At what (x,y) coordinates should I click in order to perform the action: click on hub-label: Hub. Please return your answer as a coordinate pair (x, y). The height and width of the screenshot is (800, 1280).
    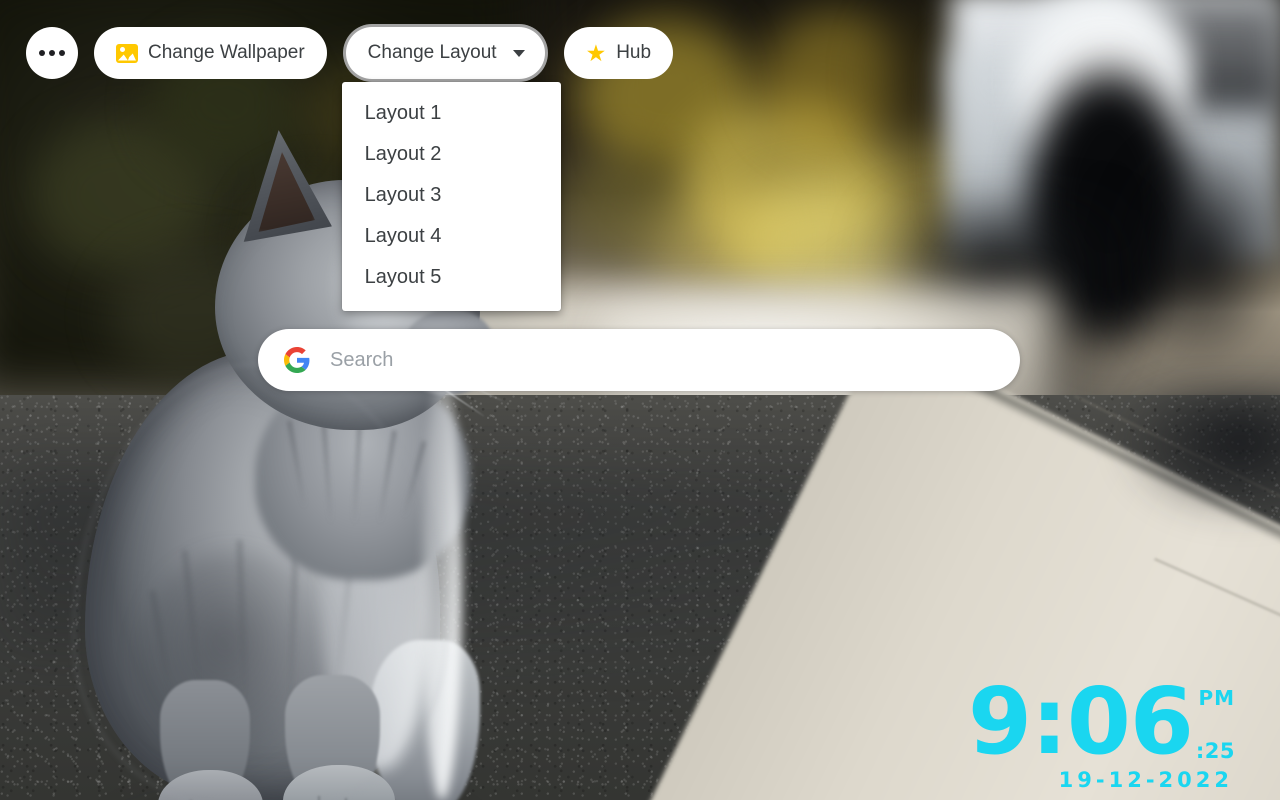
    Looking at the image, I should click on (634, 52).